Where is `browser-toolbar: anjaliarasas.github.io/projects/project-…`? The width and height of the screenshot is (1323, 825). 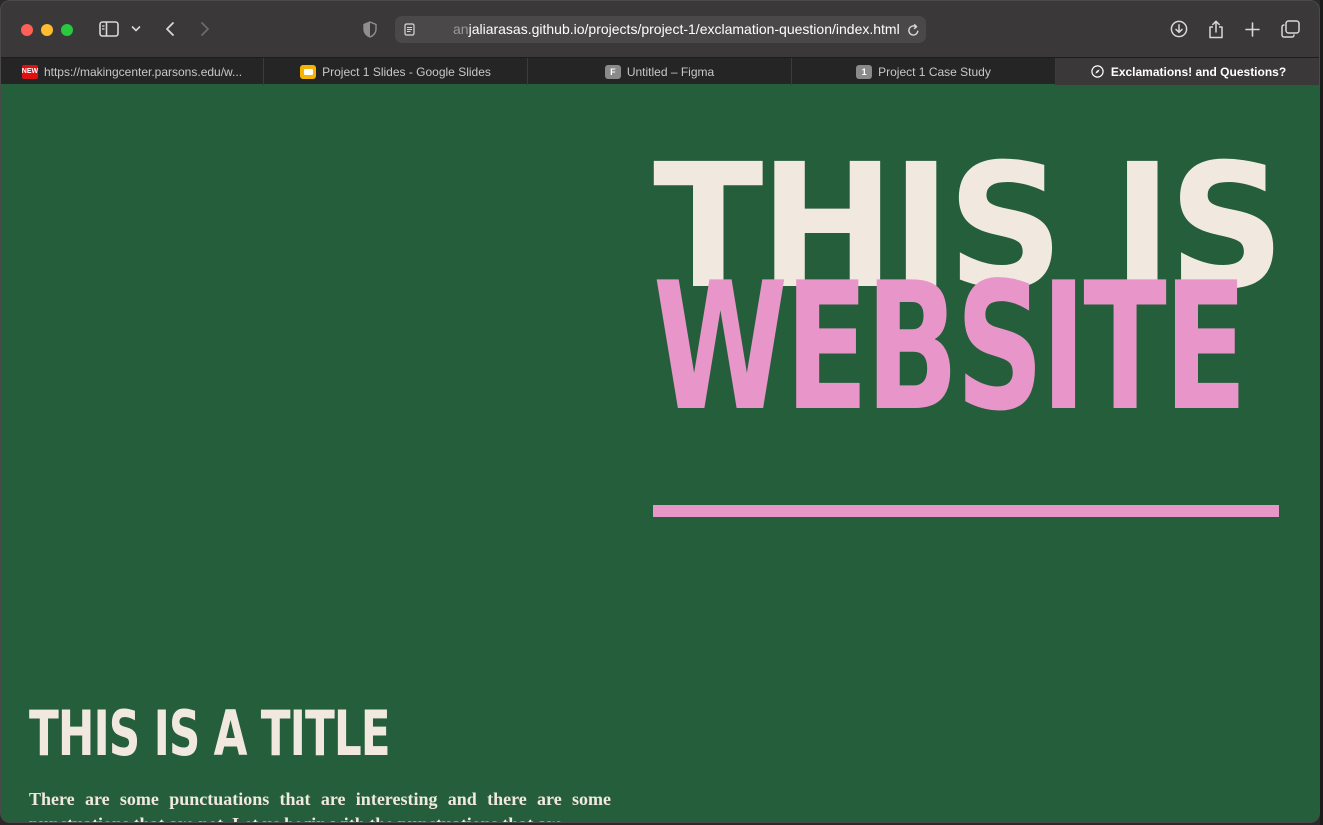
browser-toolbar: anjaliarasas.github.io/projects/project-… is located at coordinates (660, 29).